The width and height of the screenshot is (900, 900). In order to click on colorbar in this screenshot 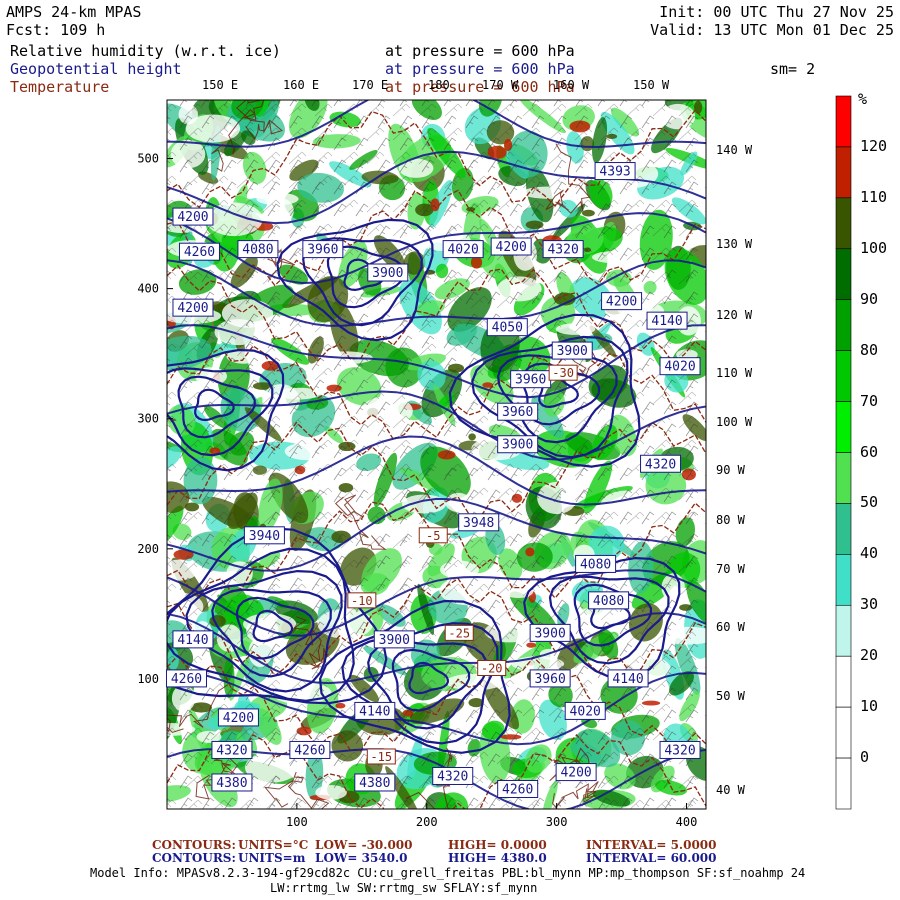, I will do `click(843, 452)`.